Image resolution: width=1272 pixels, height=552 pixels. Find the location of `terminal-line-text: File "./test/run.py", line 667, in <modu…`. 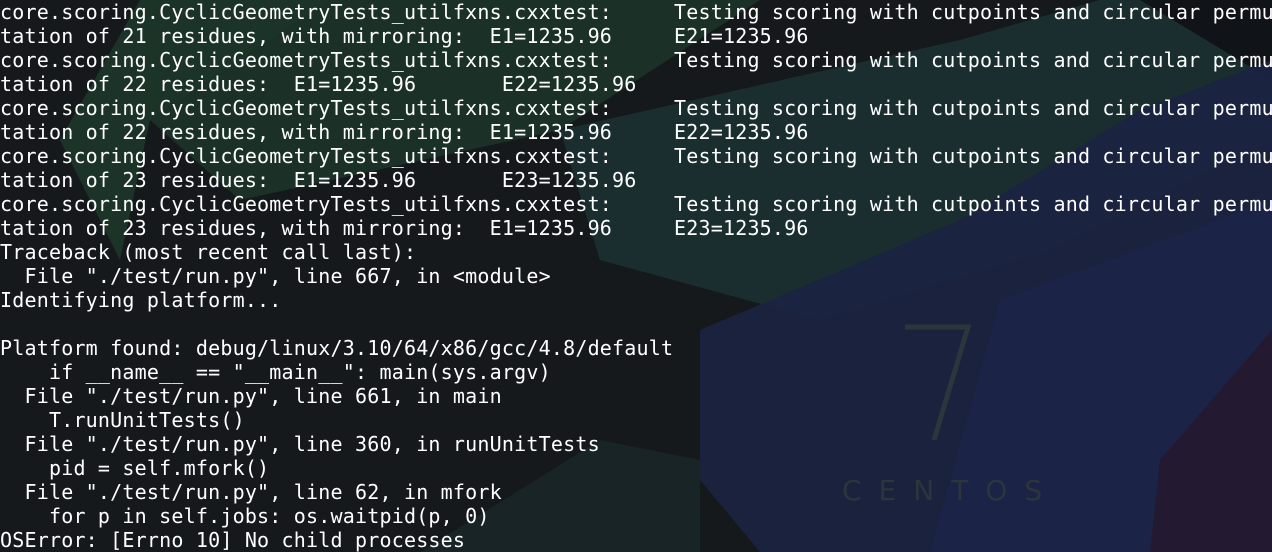

terminal-line-text: File "./test/run.py", line 667, in <modu… is located at coordinates (275, 276).